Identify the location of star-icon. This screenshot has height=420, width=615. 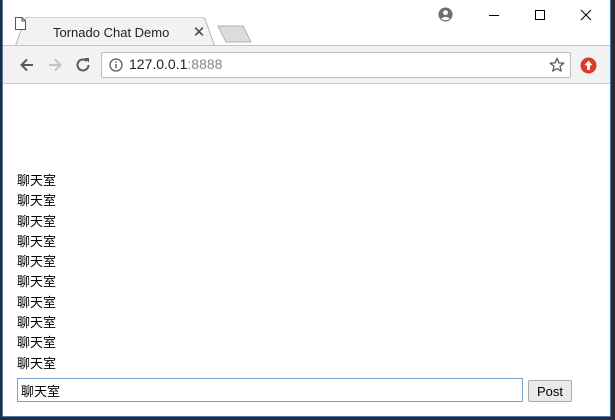
(557, 65).